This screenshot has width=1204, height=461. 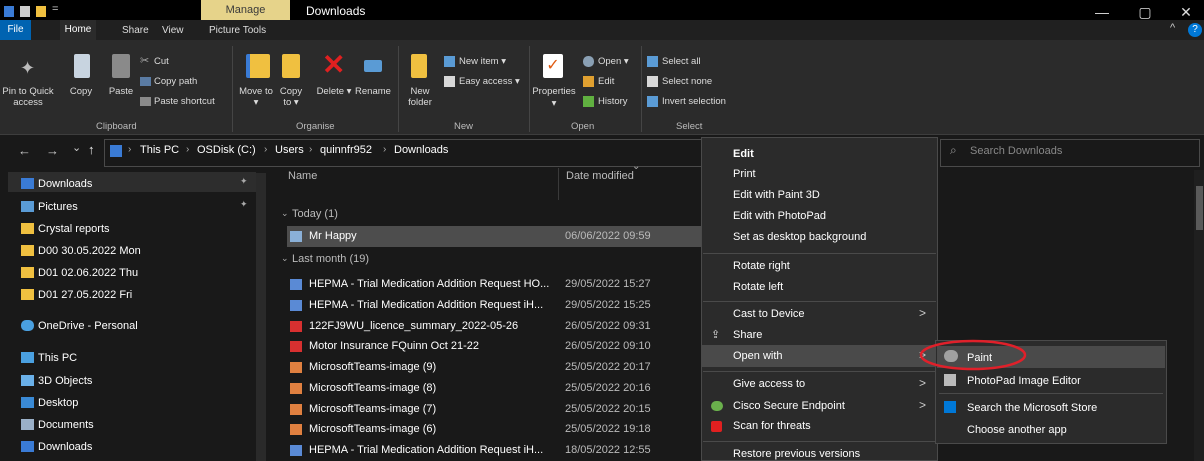 I want to click on move-to-button: Move to ▾, so click(x=256, y=85).